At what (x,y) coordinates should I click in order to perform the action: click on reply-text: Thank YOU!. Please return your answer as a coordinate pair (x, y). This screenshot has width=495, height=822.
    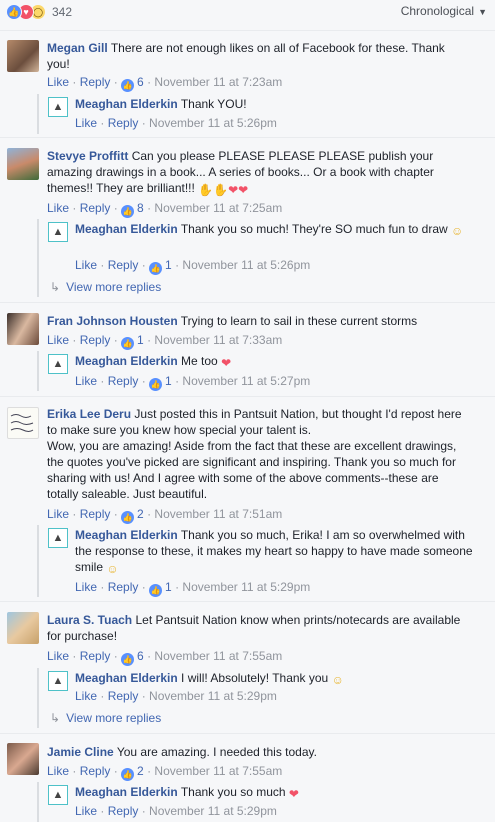
    Looking at the image, I should click on (213, 104).